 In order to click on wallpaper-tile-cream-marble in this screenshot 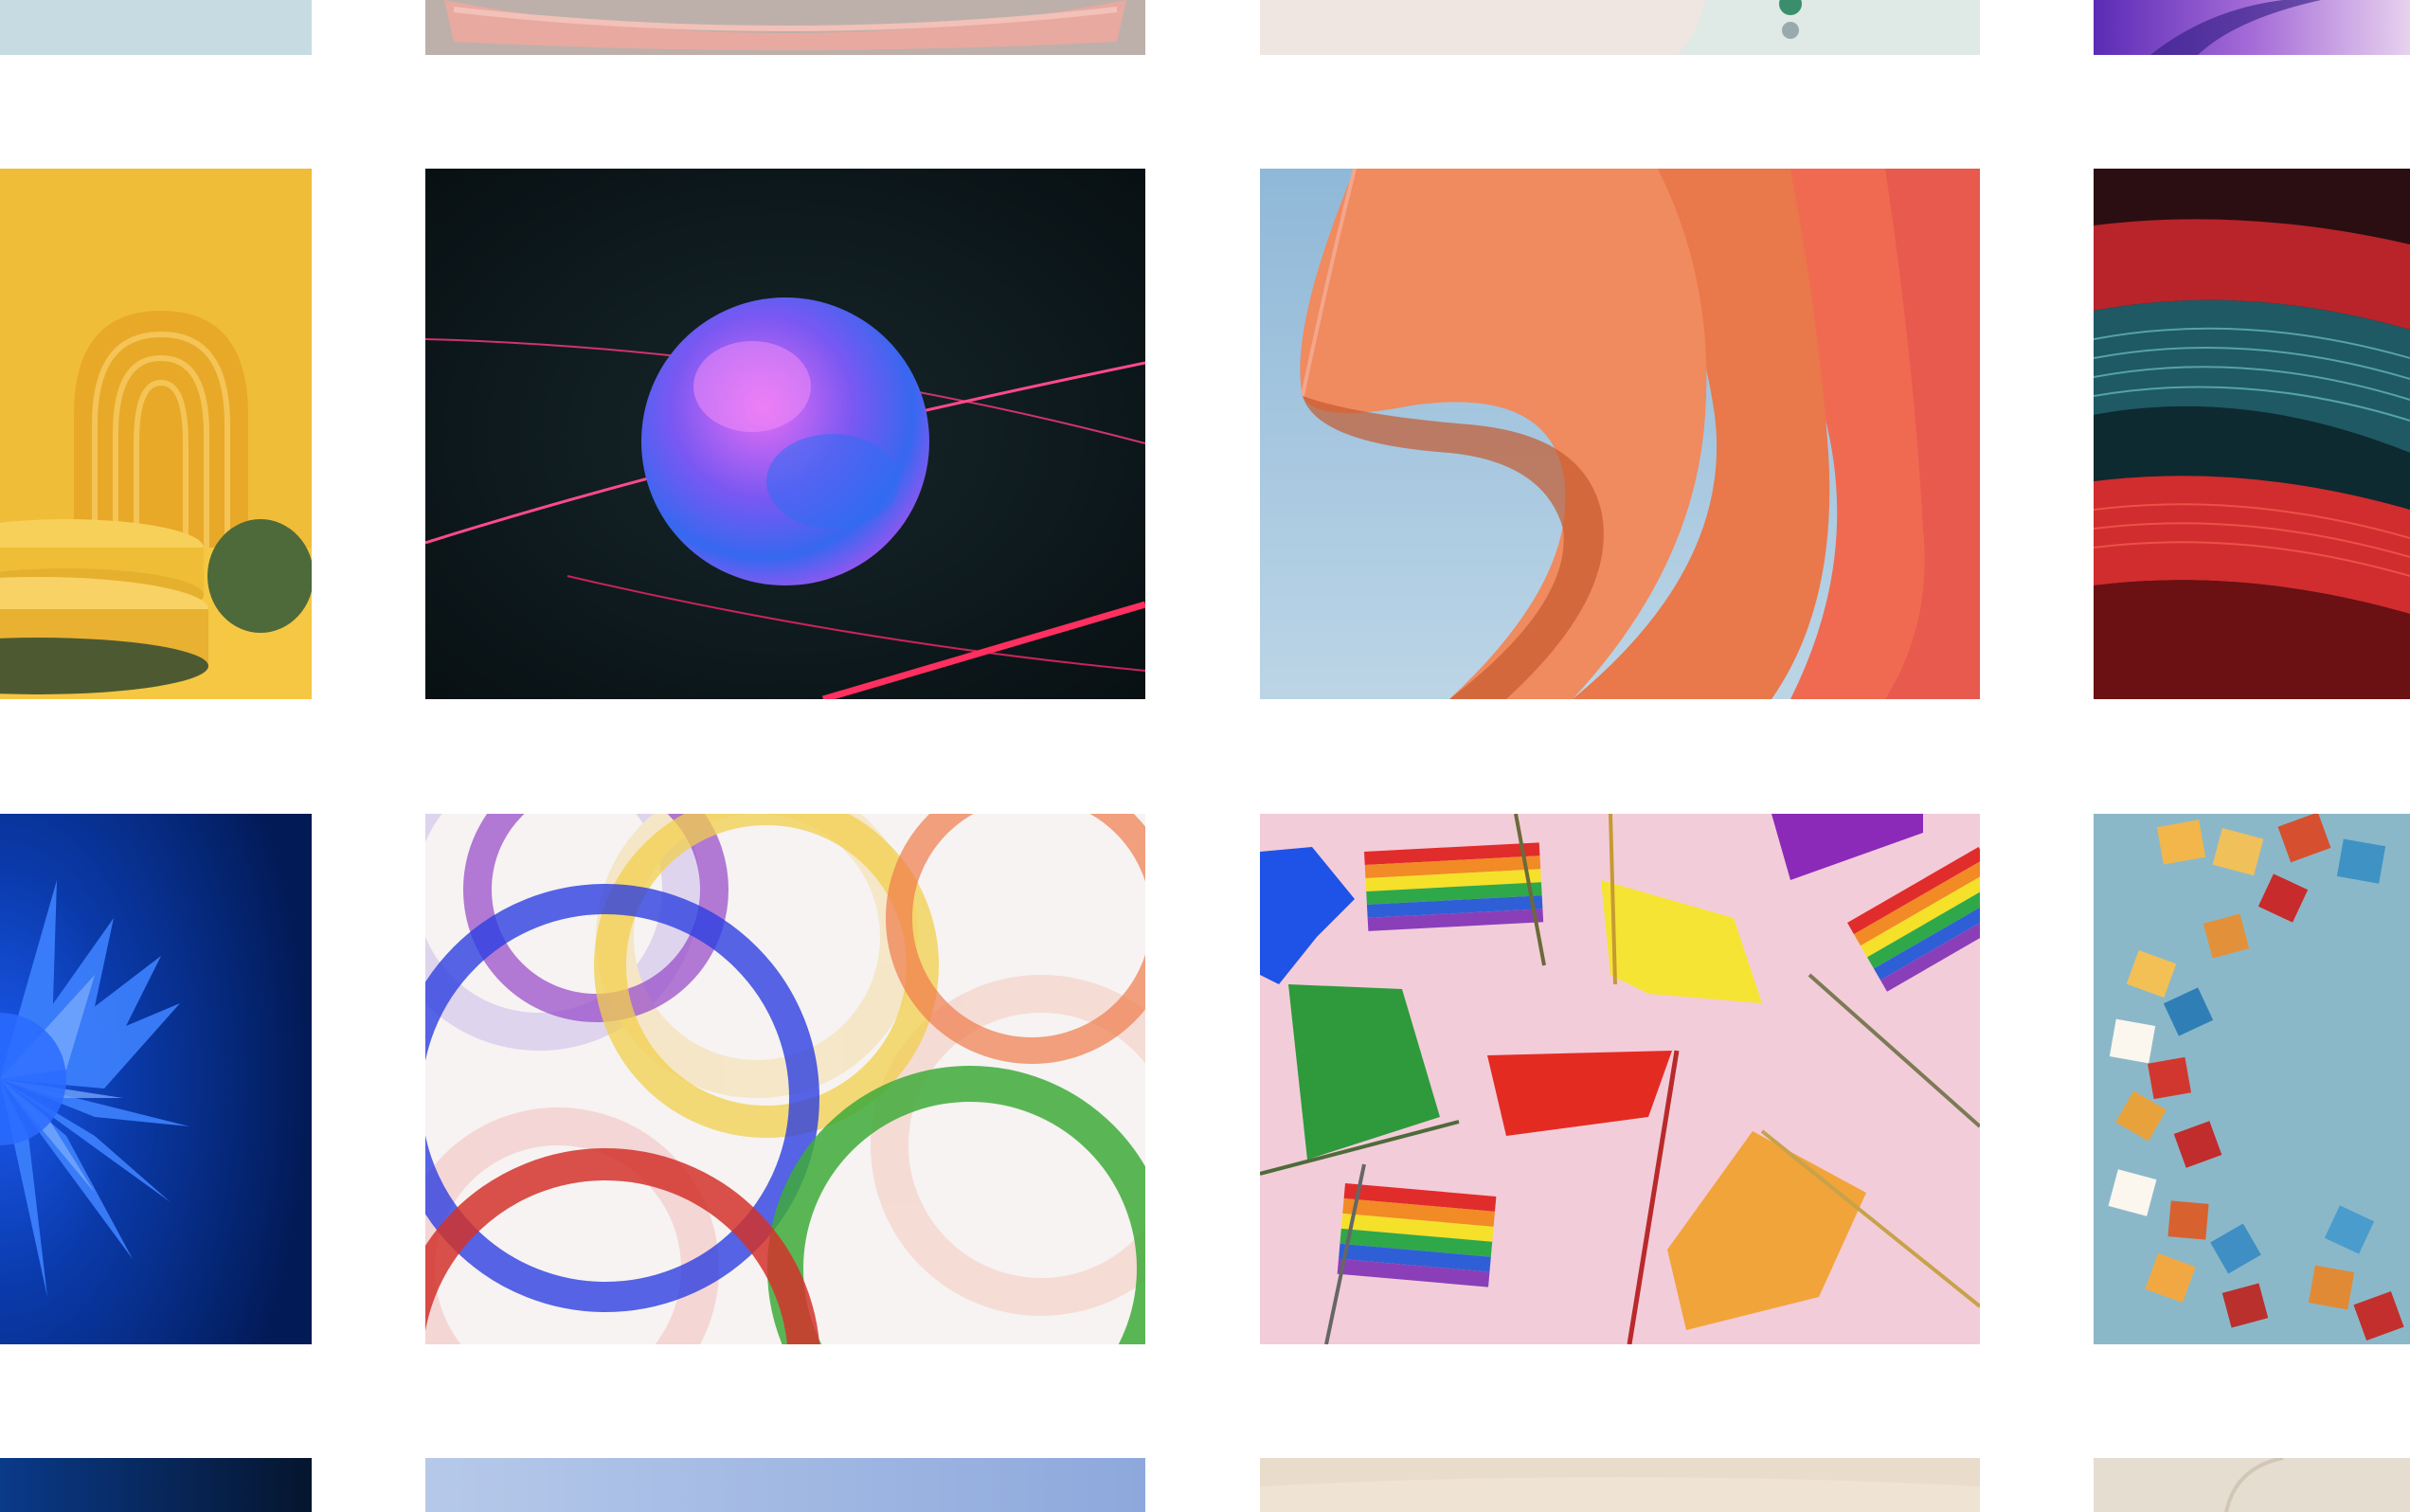, I will do `click(1620, 27)`.